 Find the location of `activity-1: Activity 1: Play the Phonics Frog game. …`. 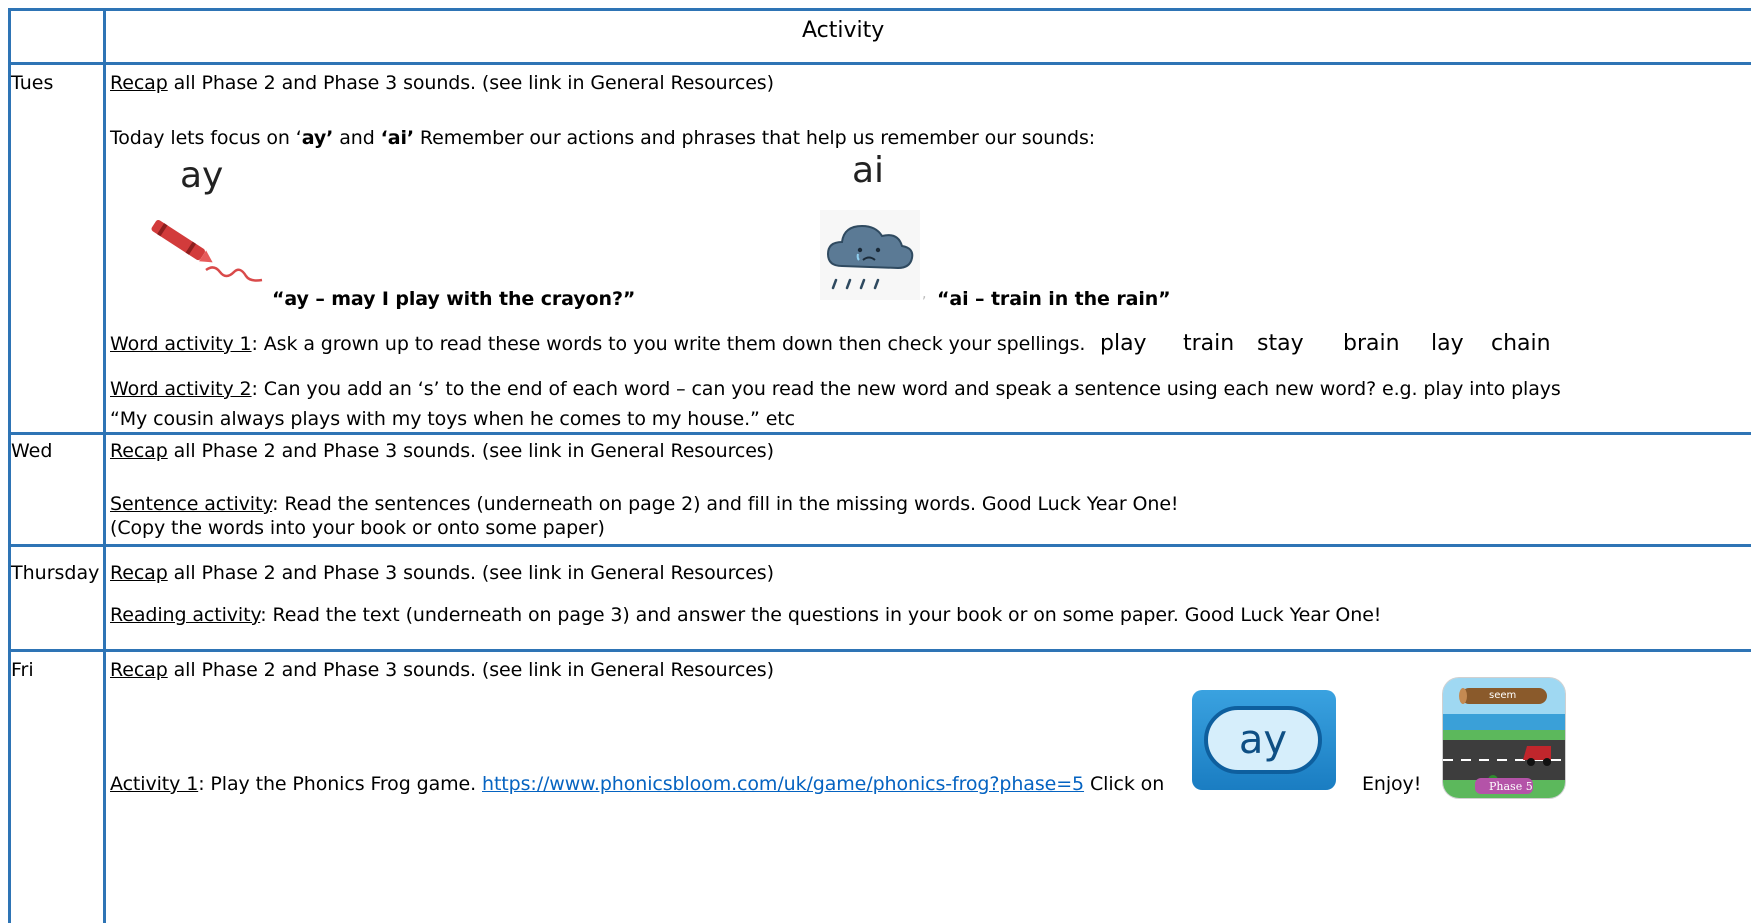

activity-1: Activity 1: Play the Phonics Frog game. … is located at coordinates (637, 784).